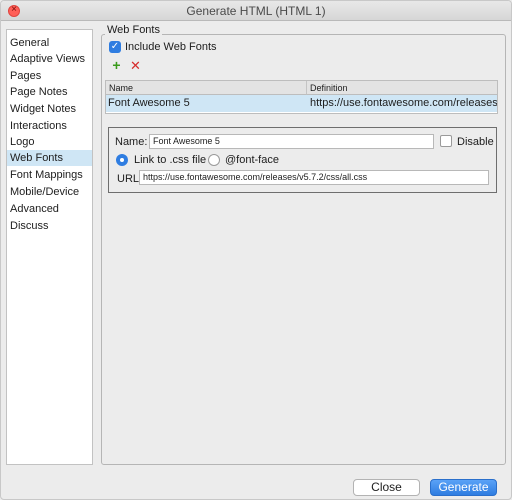 The width and height of the screenshot is (512, 500). I want to click on url-label: URL, so click(128, 179).